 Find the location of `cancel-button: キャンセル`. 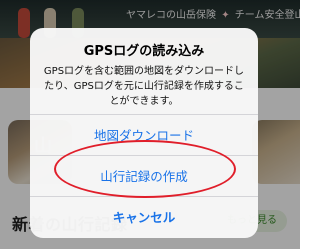

cancel-button: キャンセル is located at coordinates (144, 216).